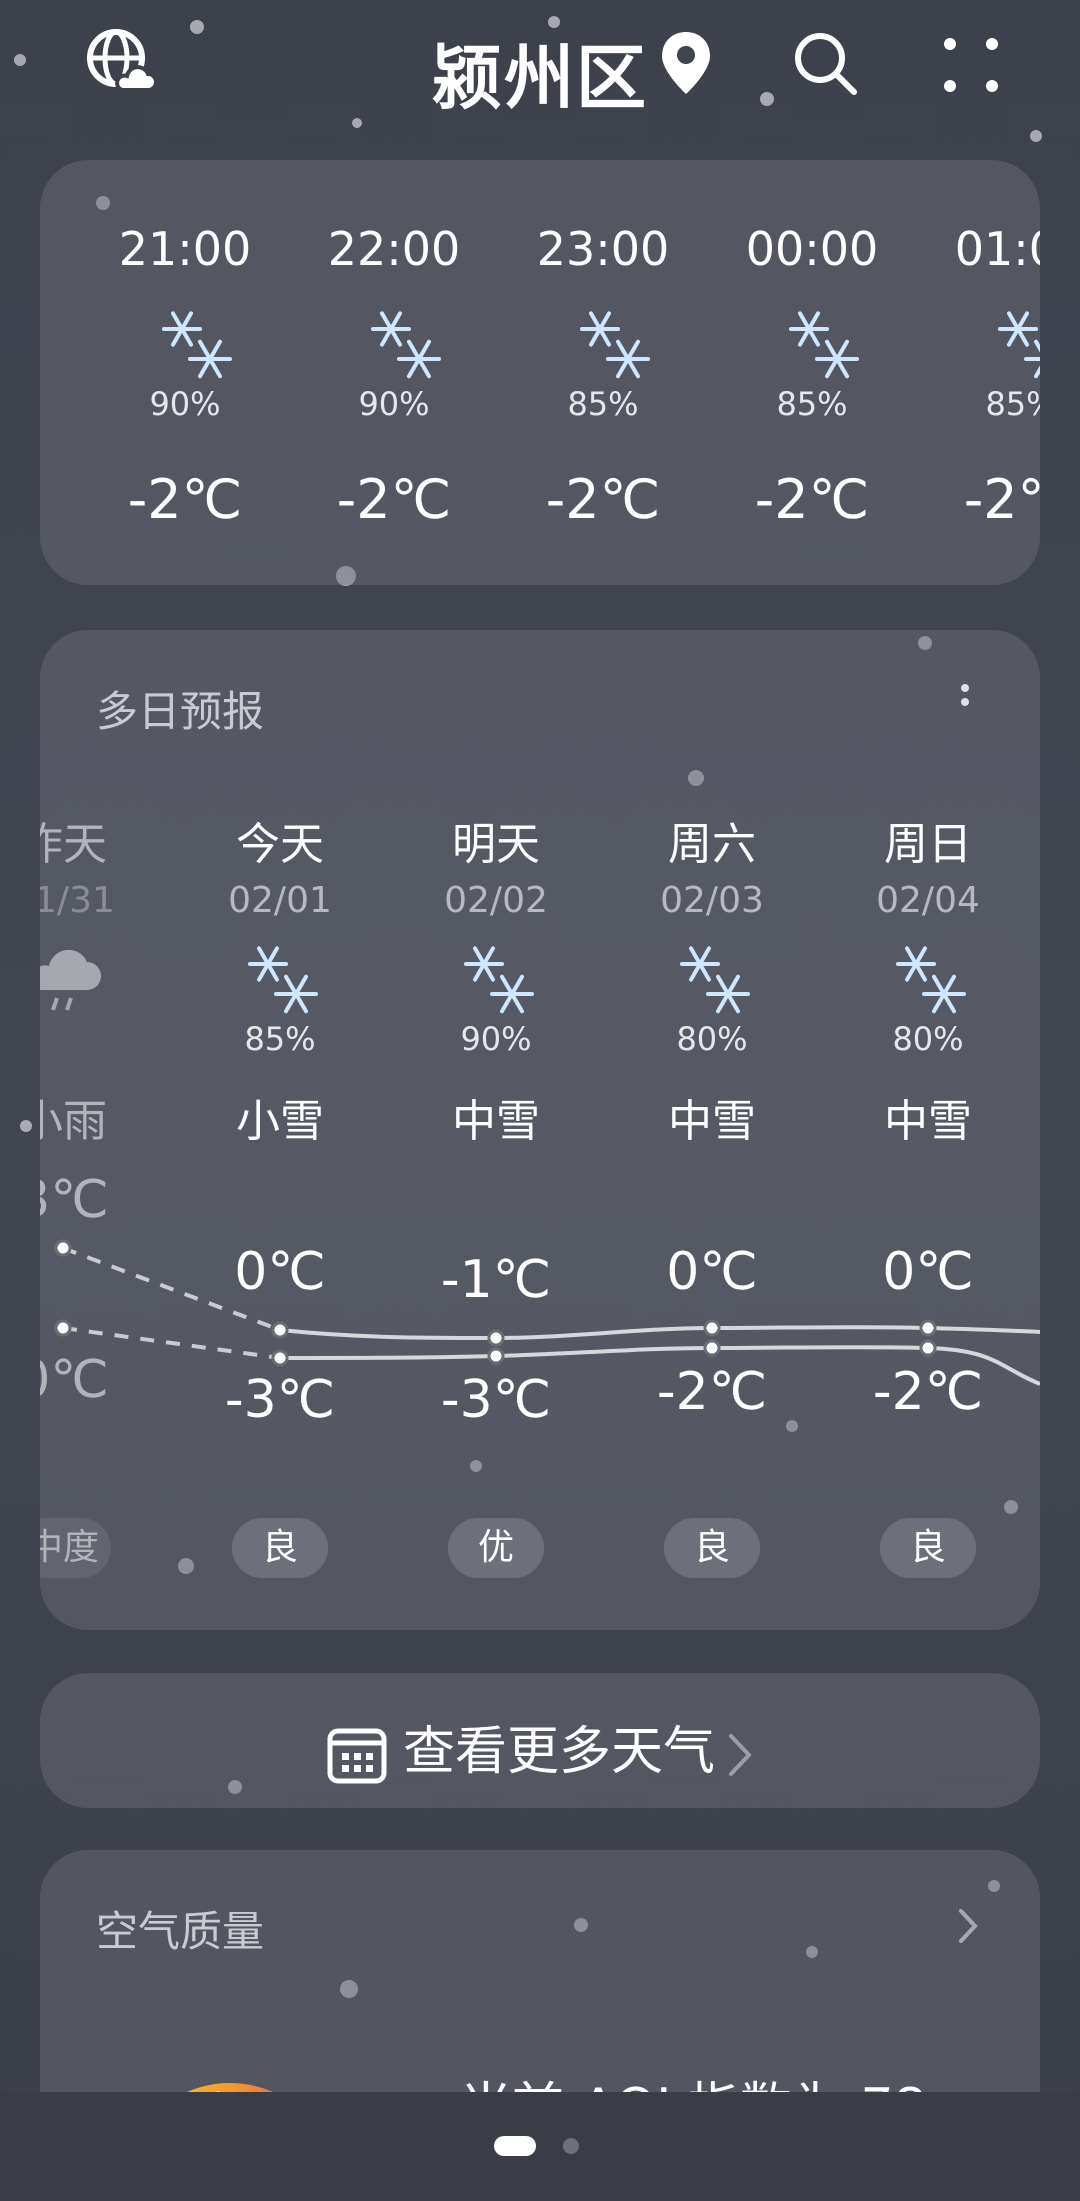 The height and width of the screenshot is (2201, 1080). I want to click on view-more-weather-label: 查看更多天气, so click(558, 1752).